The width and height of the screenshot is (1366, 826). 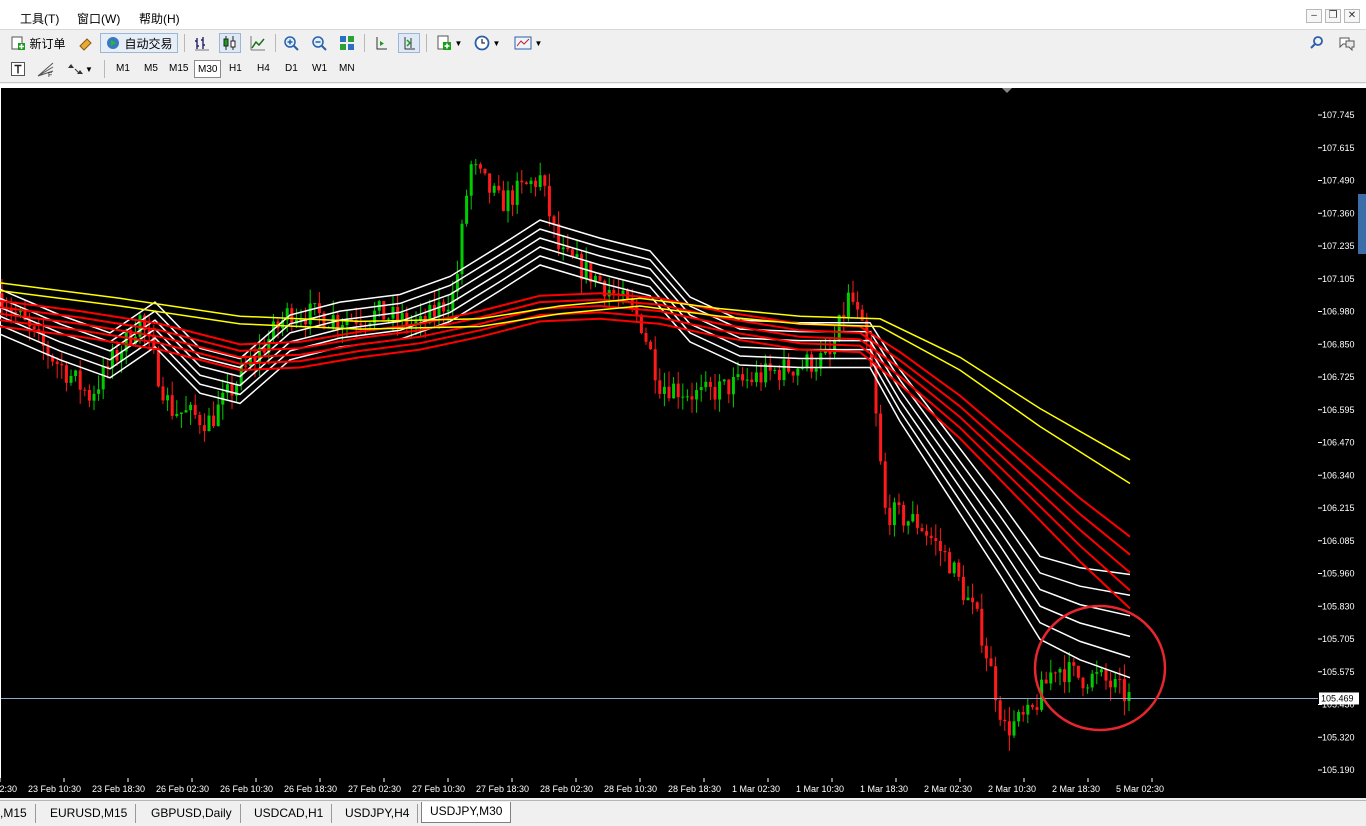 What do you see at coordinates (378, 813) in the screenshot?
I see `tab-usdjpy-h4: USDJPY,H4` at bounding box center [378, 813].